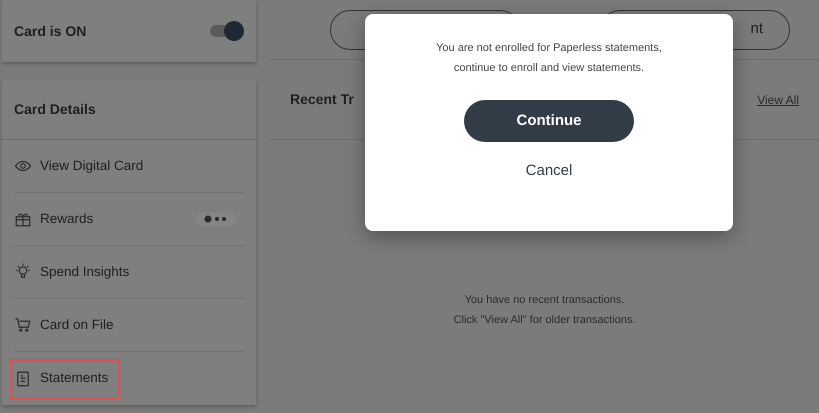  Describe the element at coordinates (23, 379) in the screenshot. I see `document-icon` at that location.